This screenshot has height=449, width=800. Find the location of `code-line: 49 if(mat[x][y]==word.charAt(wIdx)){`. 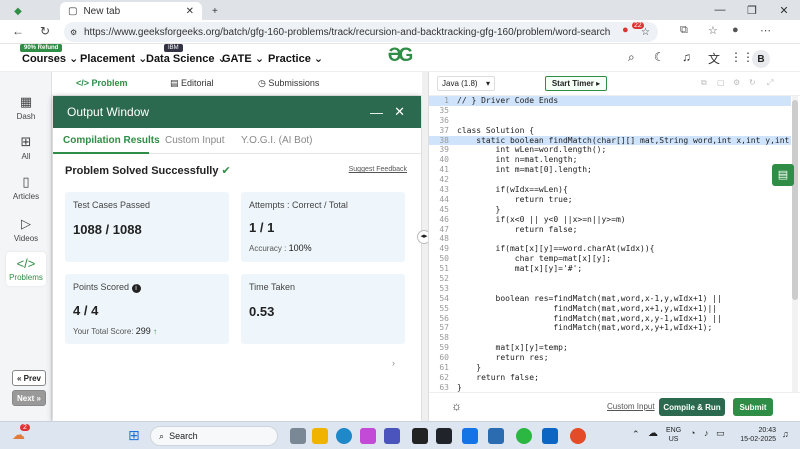

code-line: 49 if(mat[x][y]==word.charAt(wIdx)){ is located at coordinates (610, 249).